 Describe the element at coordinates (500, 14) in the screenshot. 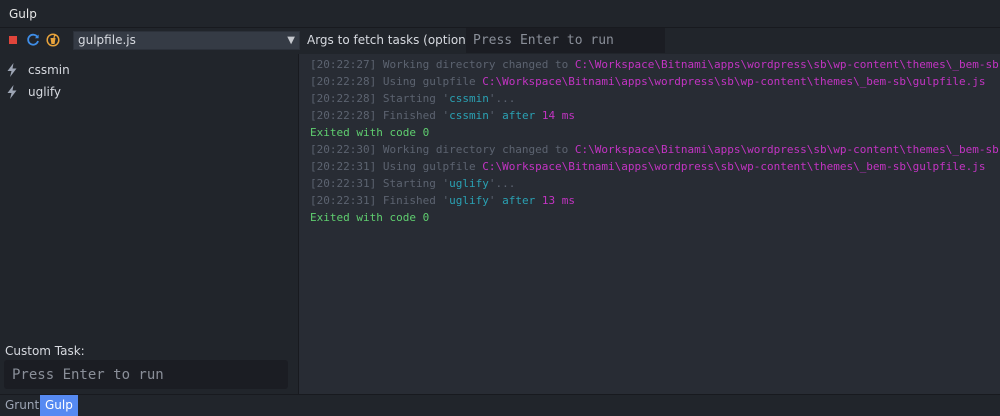

I see `panel-title-bar: Gulp` at that location.